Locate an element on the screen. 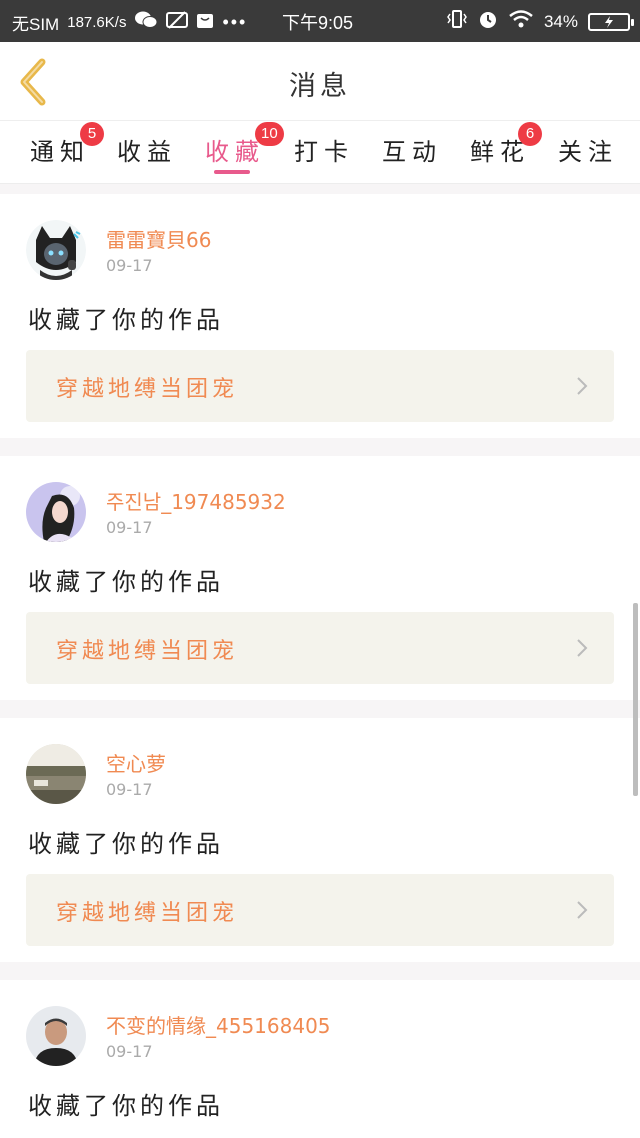 The width and height of the screenshot is (640, 1138). tab-following: 关注 is located at coordinates (588, 149).